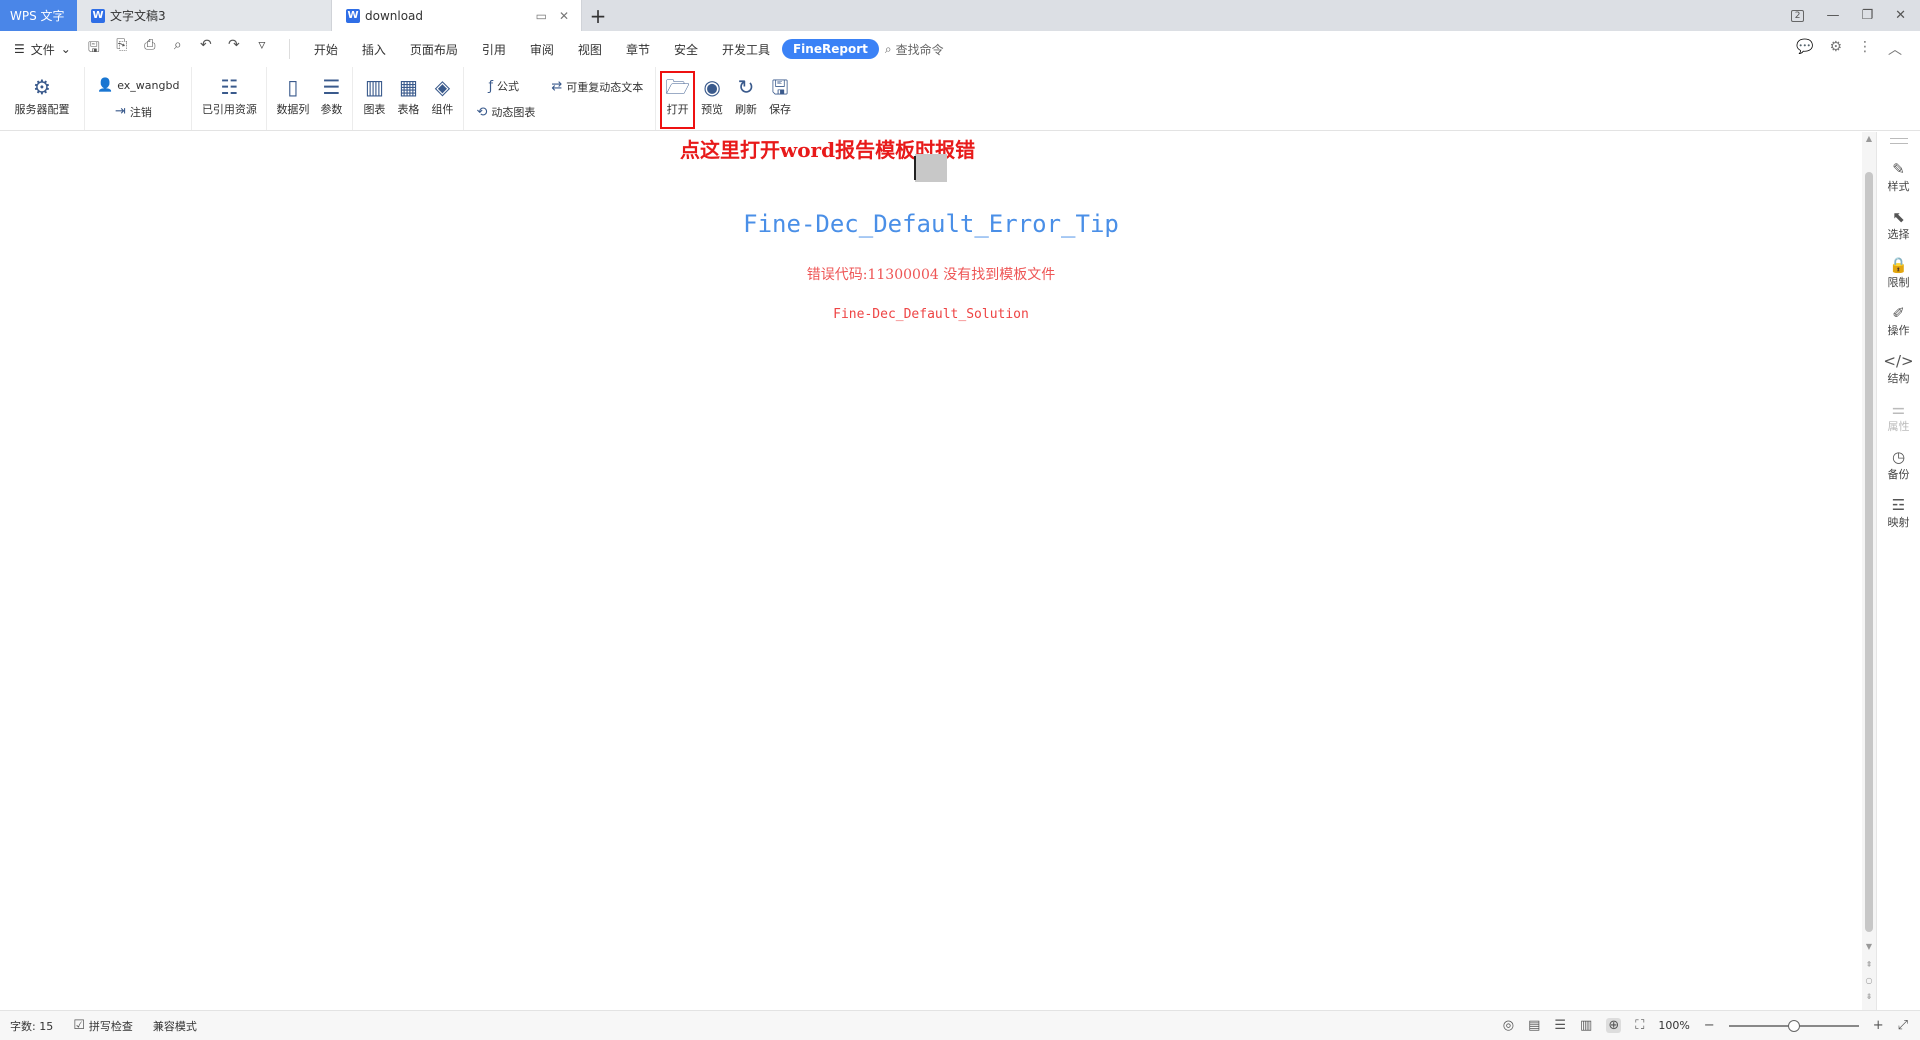 This screenshot has height=1040, width=1920. I want to click on collapse-ribbon-icon: ︿, so click(1895, 49).